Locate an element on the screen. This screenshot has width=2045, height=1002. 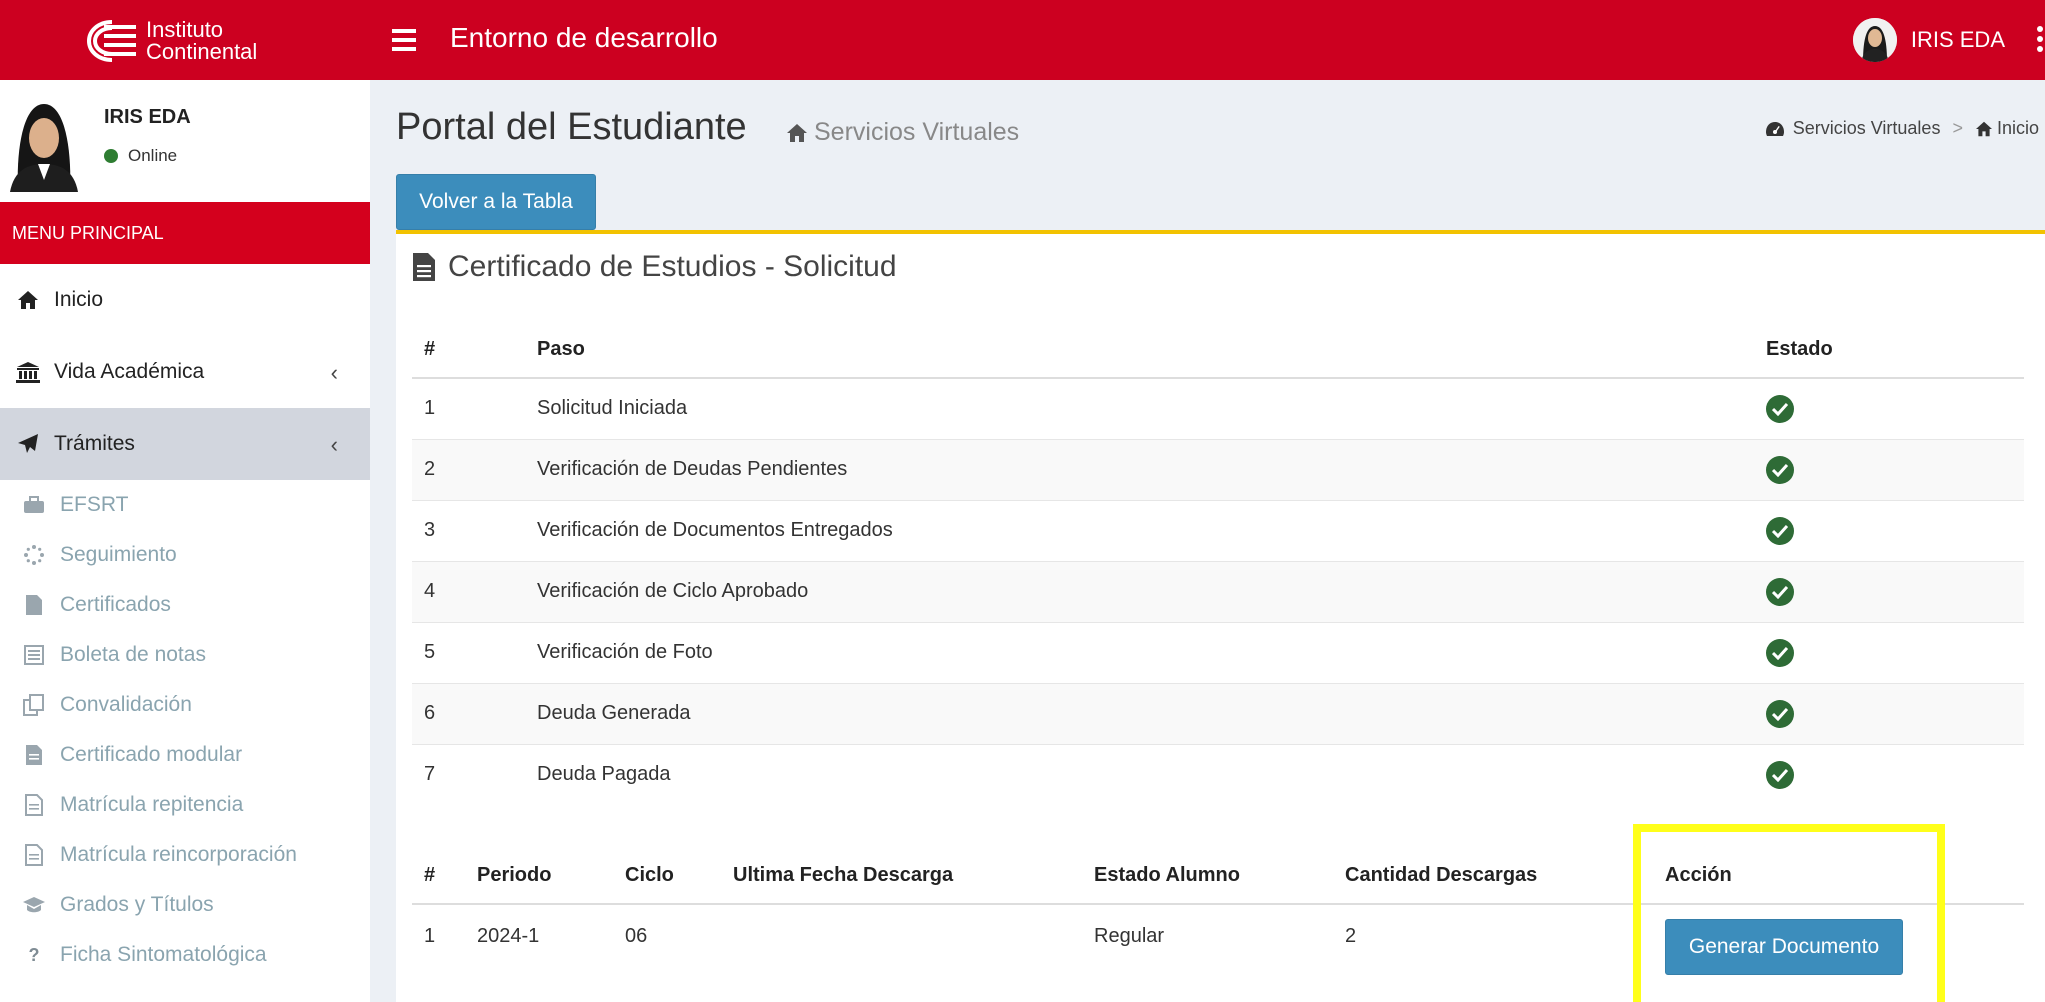
sidebar-subitem-boleta: Boleta de notas is located at coordinates (185, 655).